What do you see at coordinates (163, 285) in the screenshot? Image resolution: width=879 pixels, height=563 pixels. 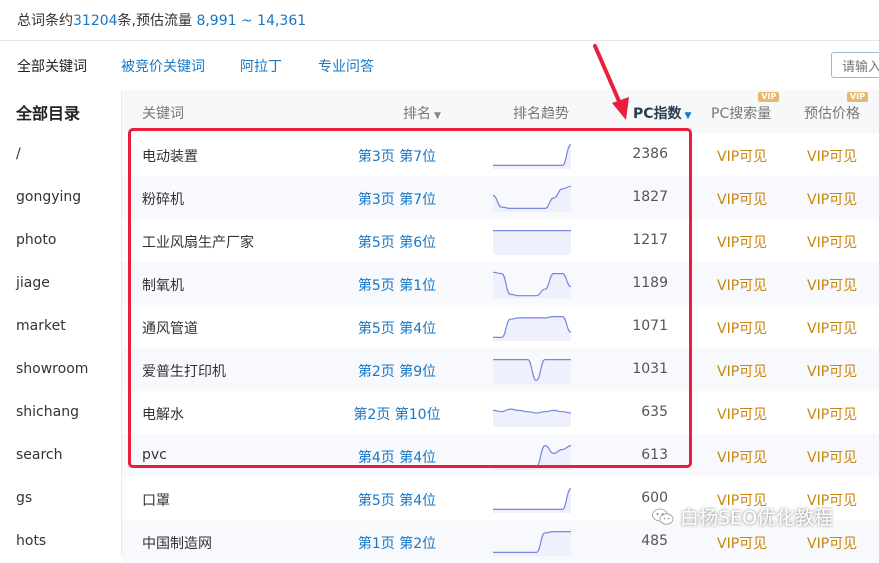 I see `keyword-cell: 制氧机` at bounding box center [163, 285].